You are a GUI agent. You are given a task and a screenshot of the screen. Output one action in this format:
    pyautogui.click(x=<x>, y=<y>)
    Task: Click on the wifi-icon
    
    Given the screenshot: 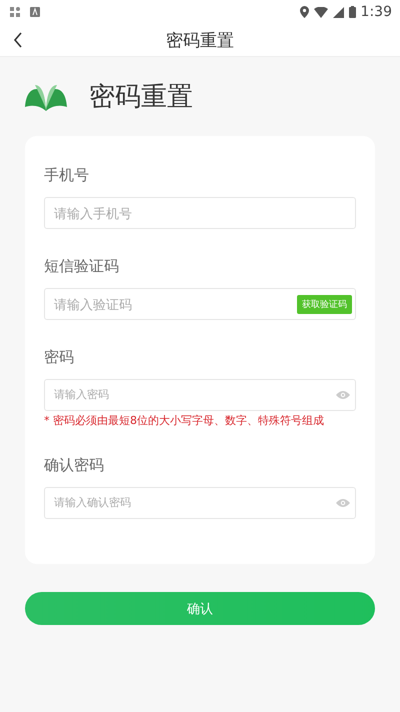 What is the action you would take?
    pyautogui.click(x=321, y=12)
    